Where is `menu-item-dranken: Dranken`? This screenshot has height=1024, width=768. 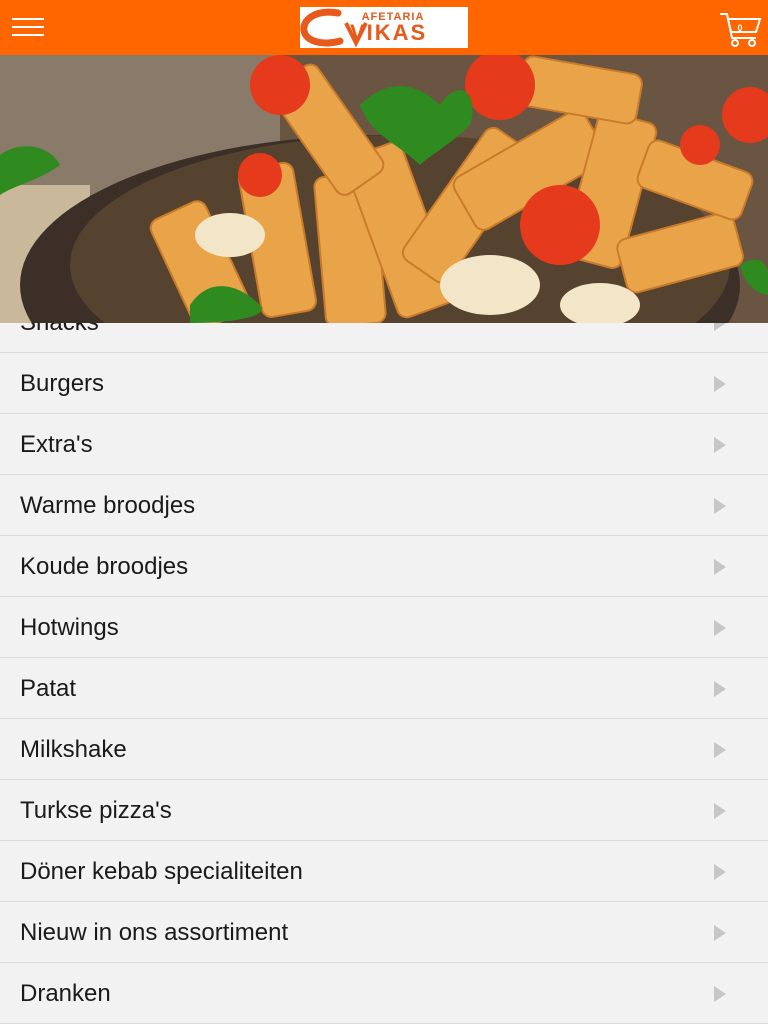 menu-item-dranken: Dranken is located at coordinates (384, 993).